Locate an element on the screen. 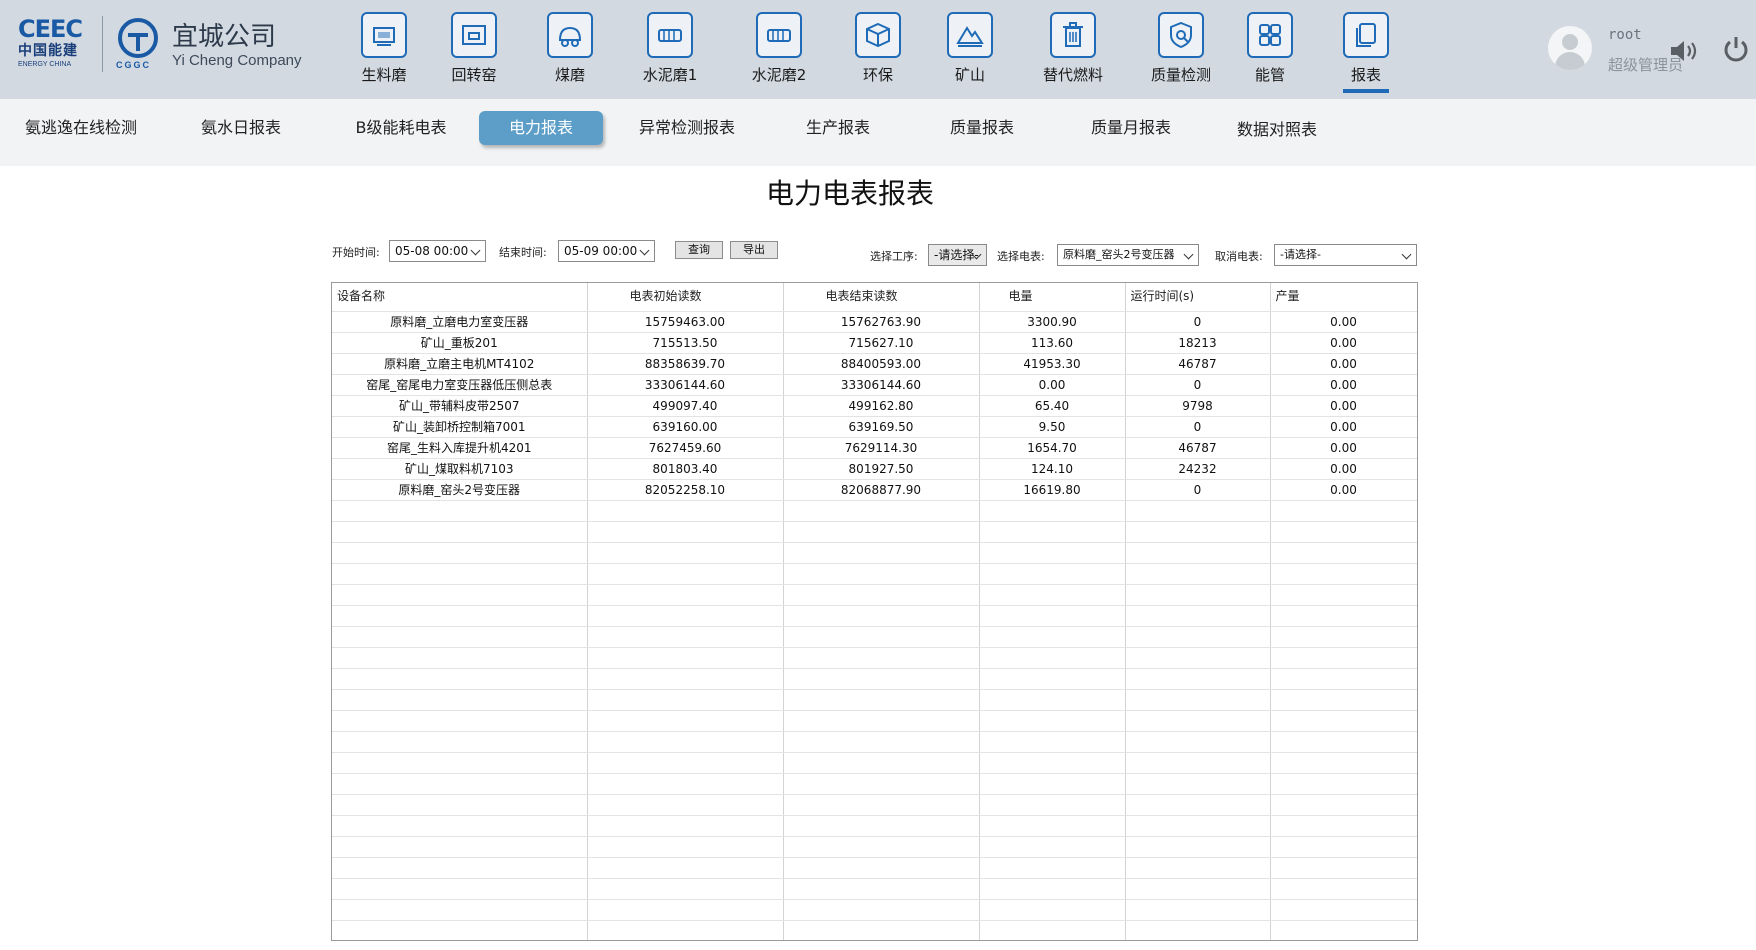 The height and width of the screenshot is (950, 1756). tab-production-report: 生产报表 is located at coordinates (838, 128).